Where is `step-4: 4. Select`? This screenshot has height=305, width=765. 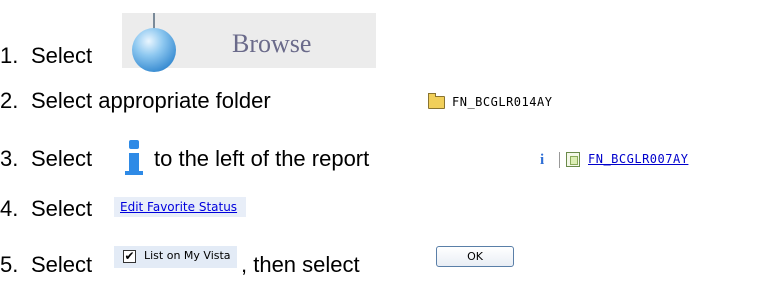 step-4: 4. Select is located at coordinates (46, 209).